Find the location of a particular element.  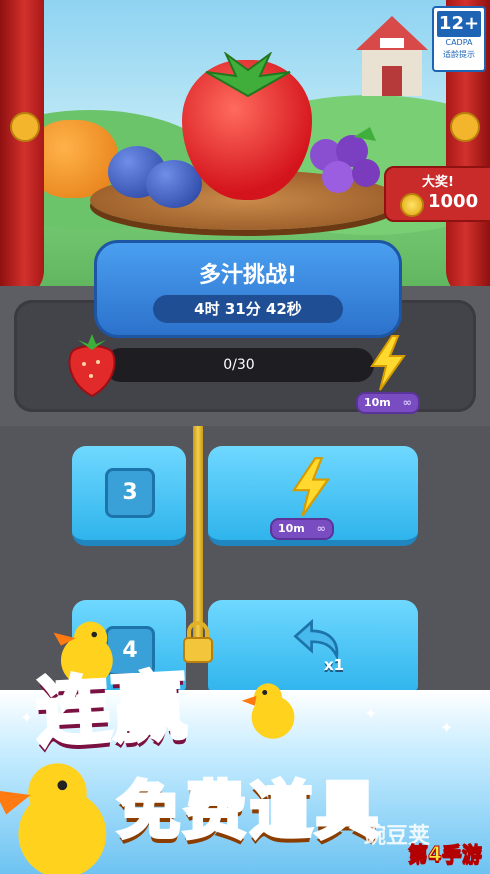

age-rating-badge: 12+ CADPA 适龄提示 is located at coordinates (459, 39).